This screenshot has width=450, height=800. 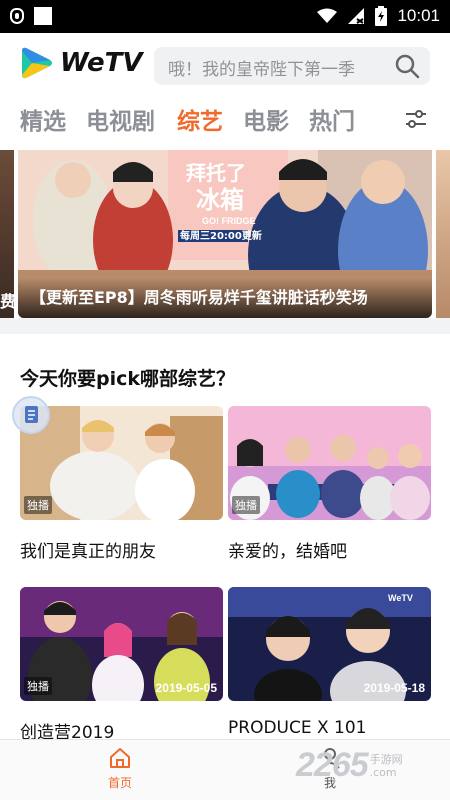 I want to click on tab-variety: 综艺, so click(x=200, y=119).